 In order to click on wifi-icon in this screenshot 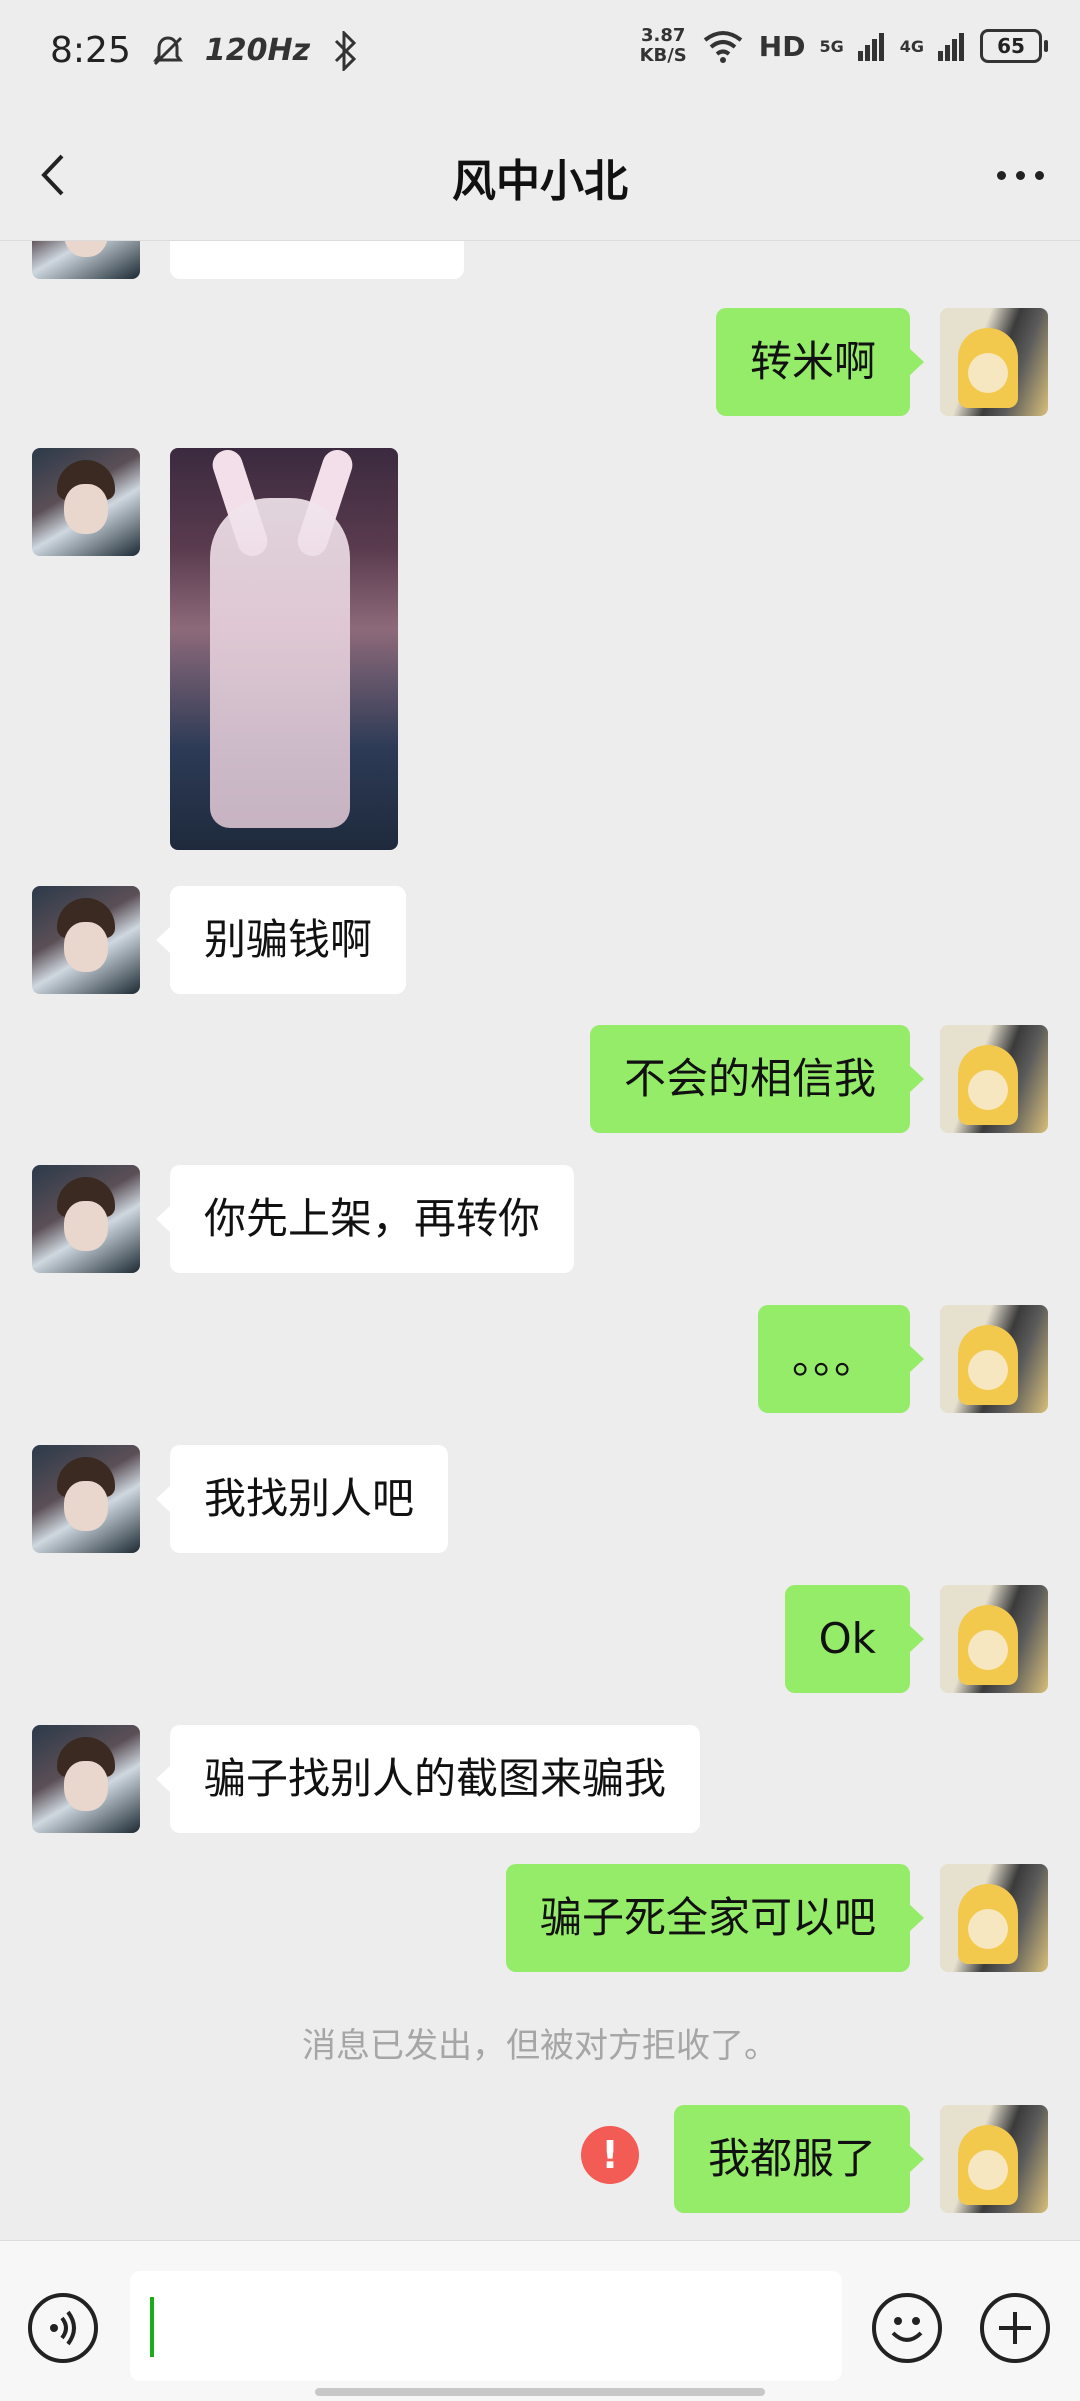, I will do `click(723, 47)`.